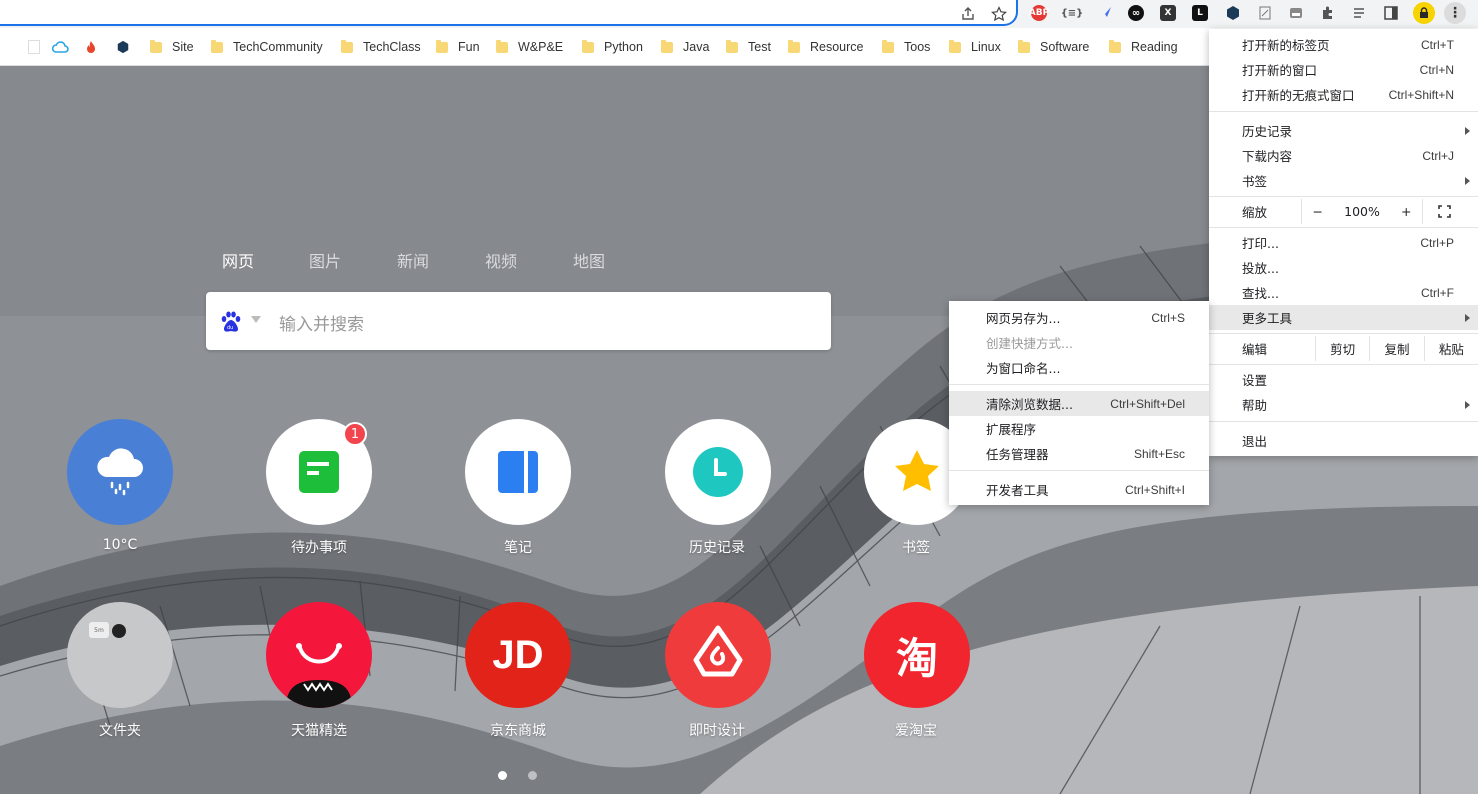 This screenshot has height=794, width=1478. I want to click on tile-weather, so click(120, 472).